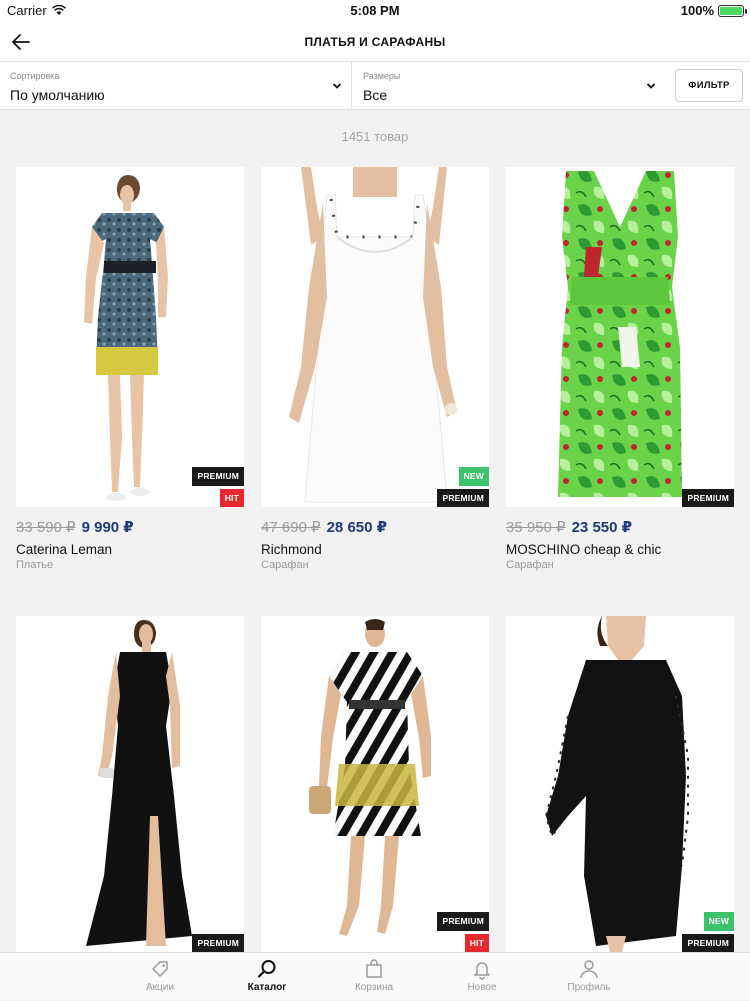  I want to click on product-prices: 33 590 ₽ 9 990 ₽, so click(75, 527).